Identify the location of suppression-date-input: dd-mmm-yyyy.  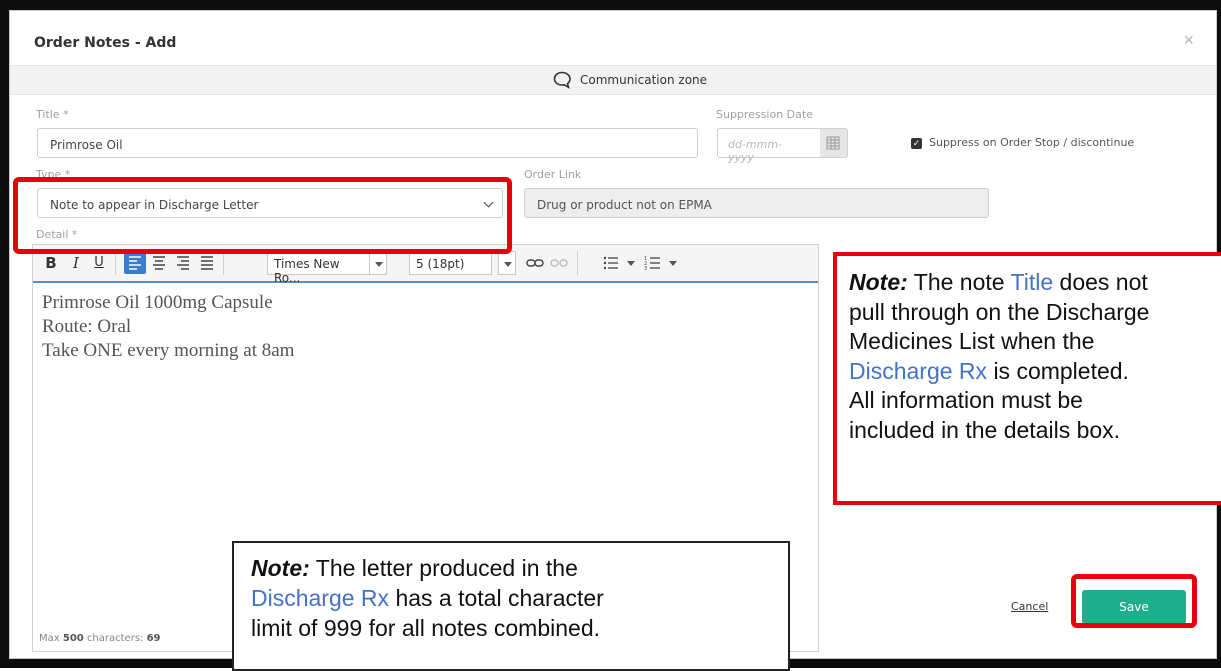
(769, 146).